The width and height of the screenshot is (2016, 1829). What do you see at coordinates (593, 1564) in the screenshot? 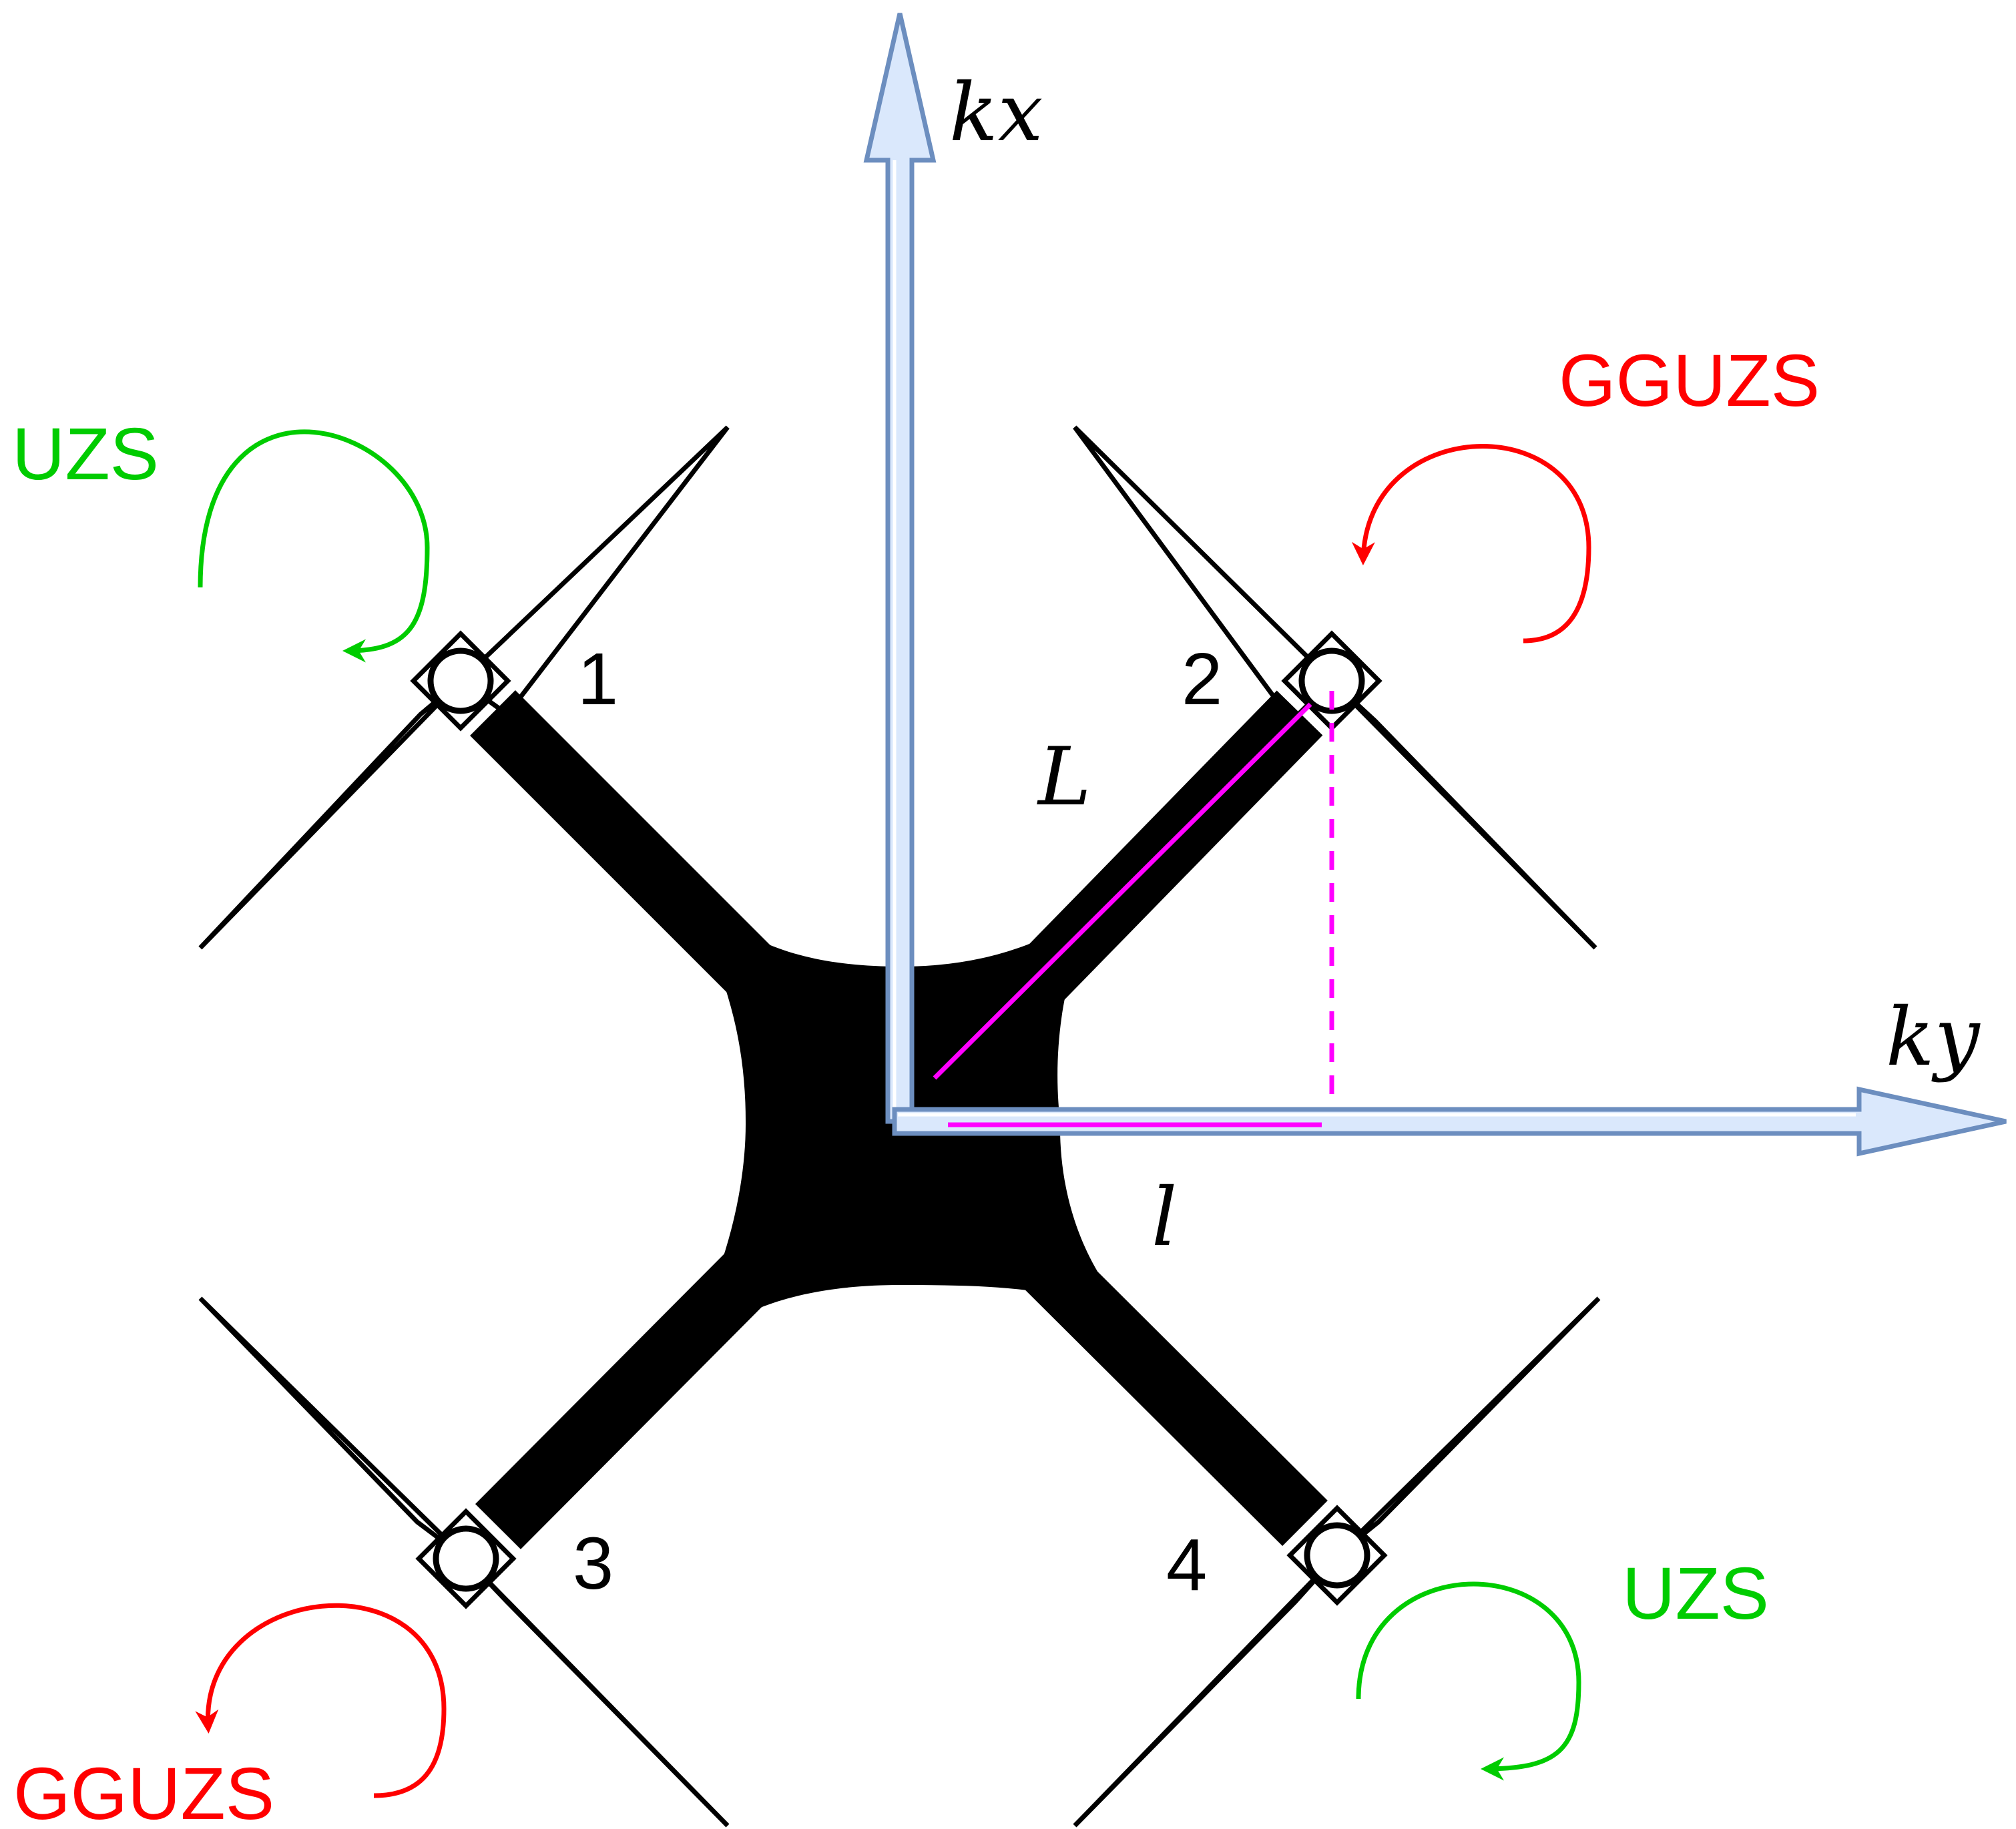
I see `motor-number-3: 3` at bounding box center [593, 1564].